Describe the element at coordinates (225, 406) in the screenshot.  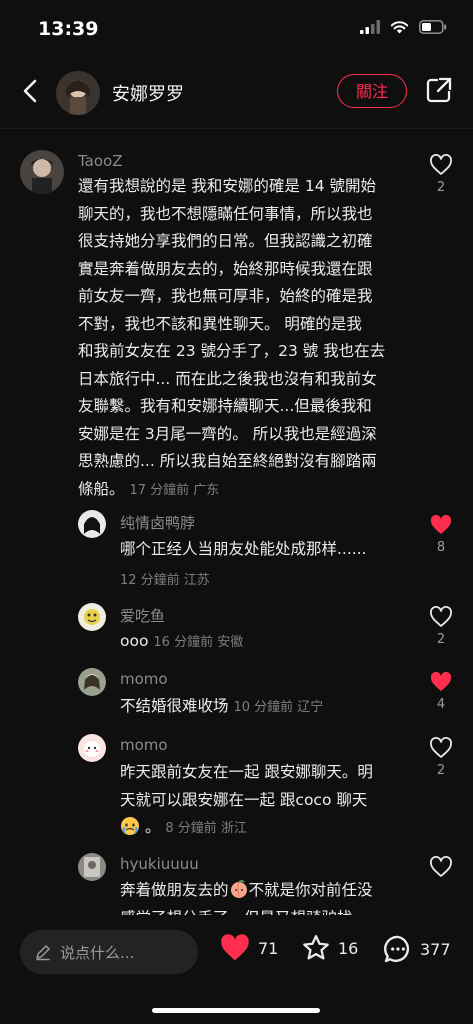
I see `comment-line: 友聯繫。我有和安娜持續聊天...但最後我和` at that location.